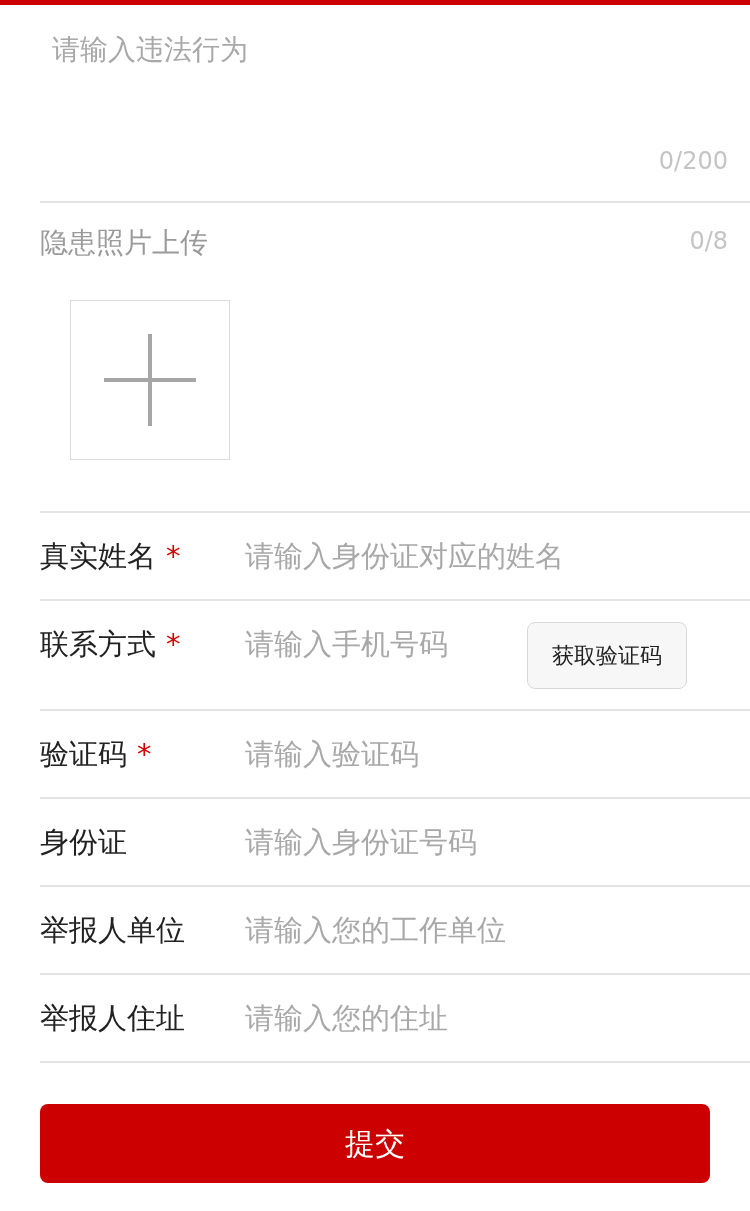 The width and height of the screenshot is (750, 1211). I want to click on violation-textarea: 请输入违法行为, so click(385, 85).